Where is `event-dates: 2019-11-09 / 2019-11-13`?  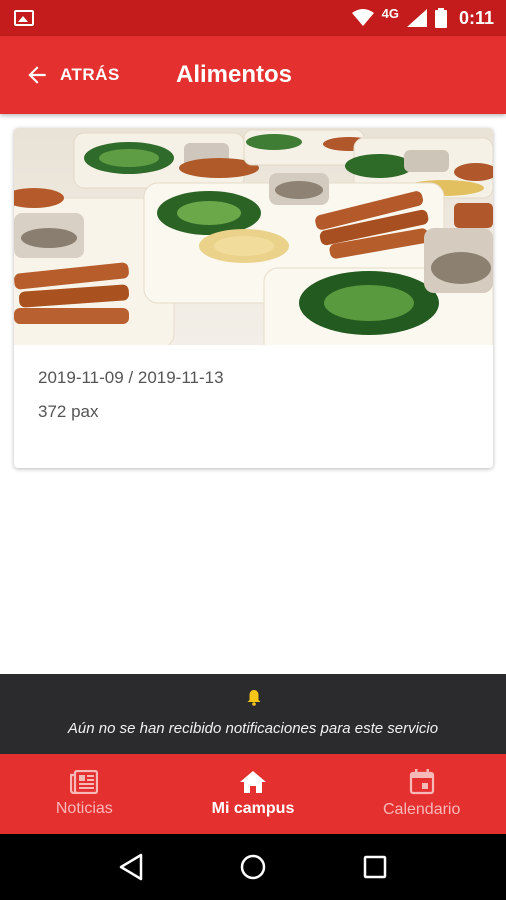 event-dates: 2019-11-09 / 2019-11-13 is located at coordinates (131, 377).